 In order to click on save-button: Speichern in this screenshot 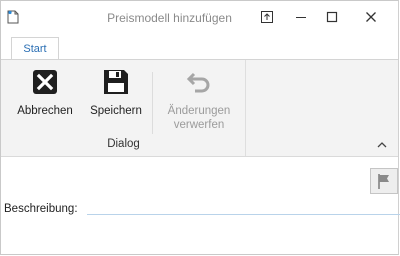, I will do `click(116, 93)`.